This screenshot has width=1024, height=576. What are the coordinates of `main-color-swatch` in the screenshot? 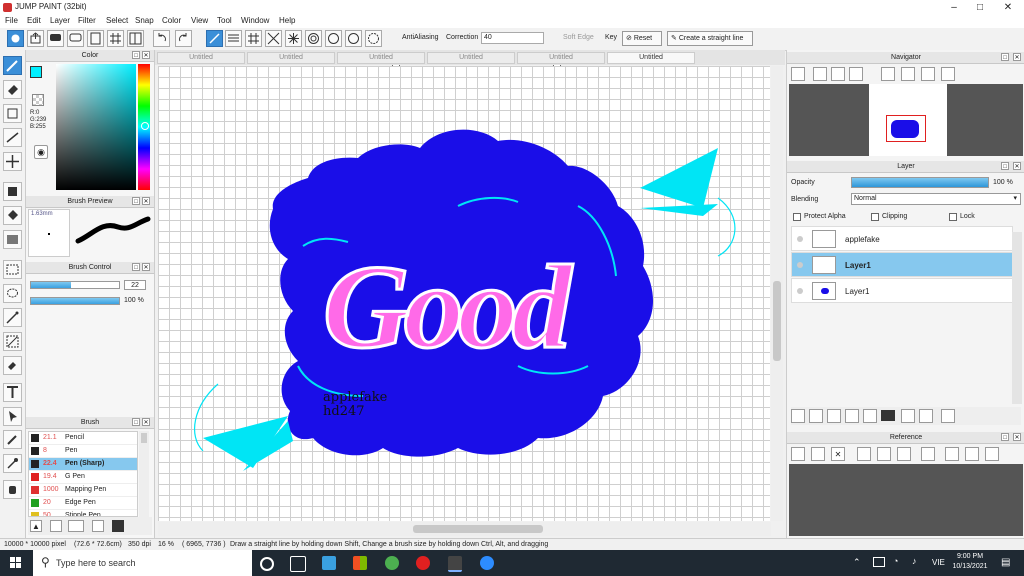 It's located at (36, 72).